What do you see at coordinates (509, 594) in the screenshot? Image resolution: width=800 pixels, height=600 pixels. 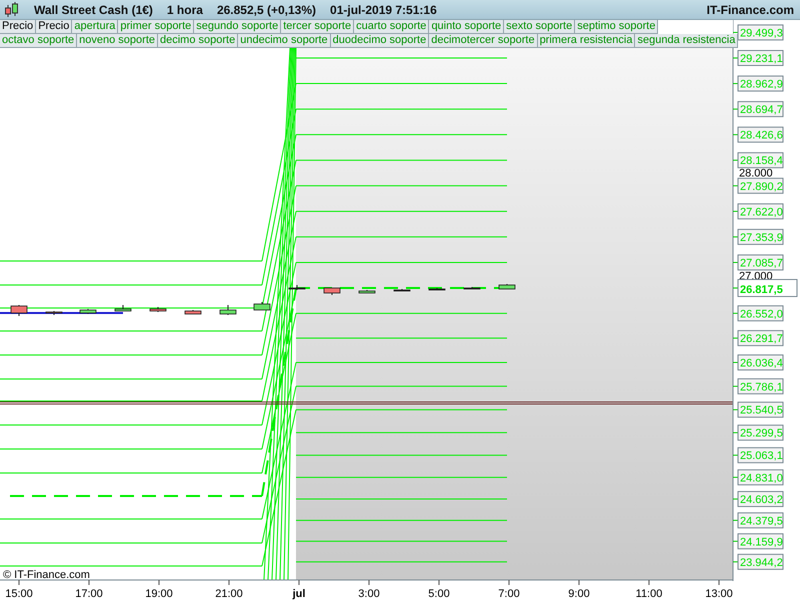 I see `time-axis-label: 7:00` at bounding box center [509, 594].